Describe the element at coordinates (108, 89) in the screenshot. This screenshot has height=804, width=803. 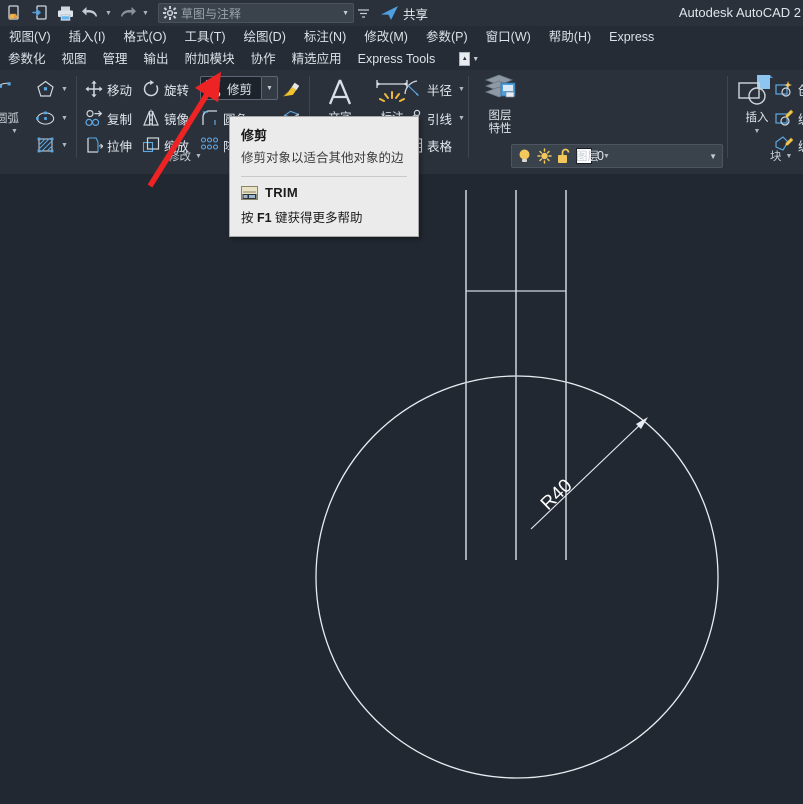
I see `move-tool: 移动` at that location.